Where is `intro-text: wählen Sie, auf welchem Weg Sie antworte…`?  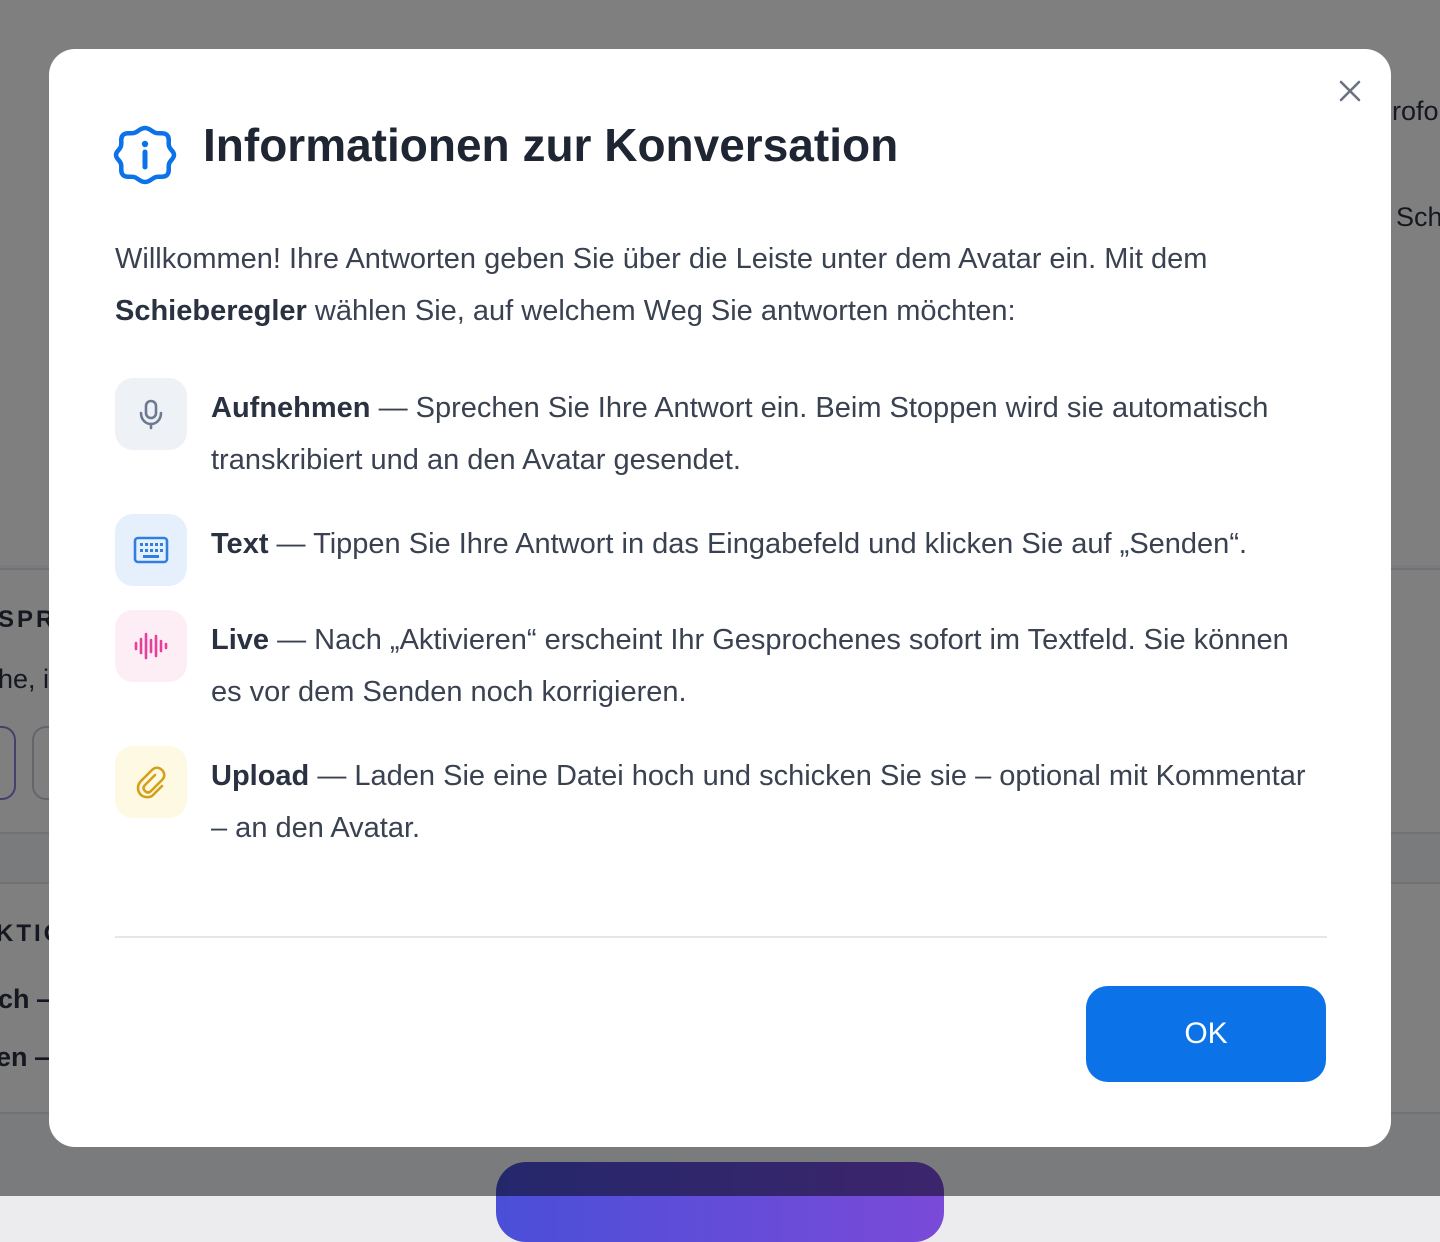
intro-text: wählen Sie, auf welchem Weg Sie antworte… is located at coordinates (665, 311).